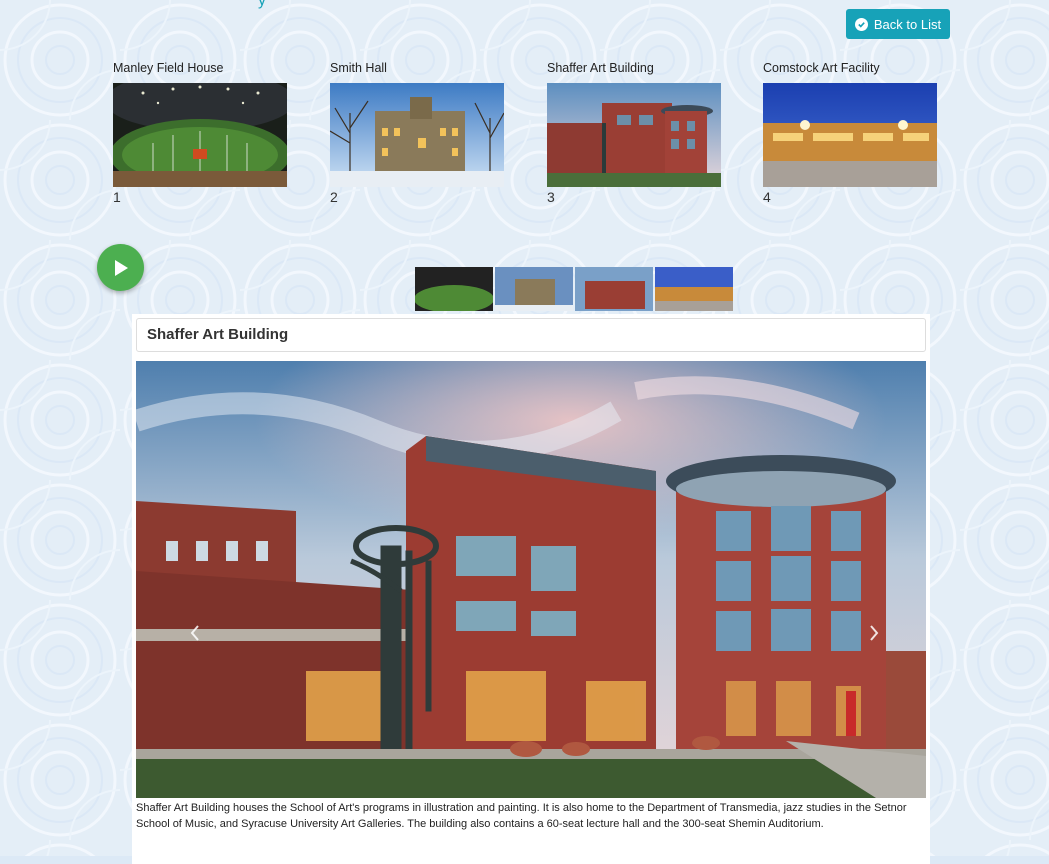  I want to click on gallery-item-number: 4, so click(767, 197).